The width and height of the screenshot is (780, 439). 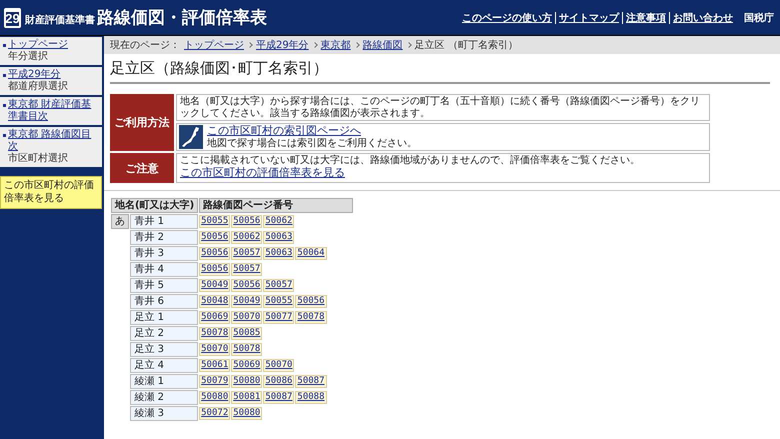 I want to click on place-name-cell: 青井 1, so click(x=164, y=222).